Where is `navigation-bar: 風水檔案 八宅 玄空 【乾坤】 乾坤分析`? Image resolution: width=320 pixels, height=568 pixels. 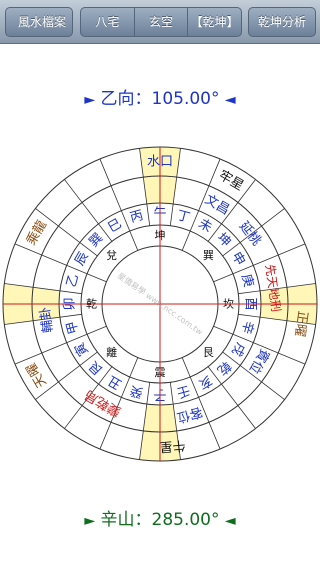
navigation-bar: 風水檔案 八宅 玄空 【乾坤】 乾坤分析 is located at coordinates (160, 22).